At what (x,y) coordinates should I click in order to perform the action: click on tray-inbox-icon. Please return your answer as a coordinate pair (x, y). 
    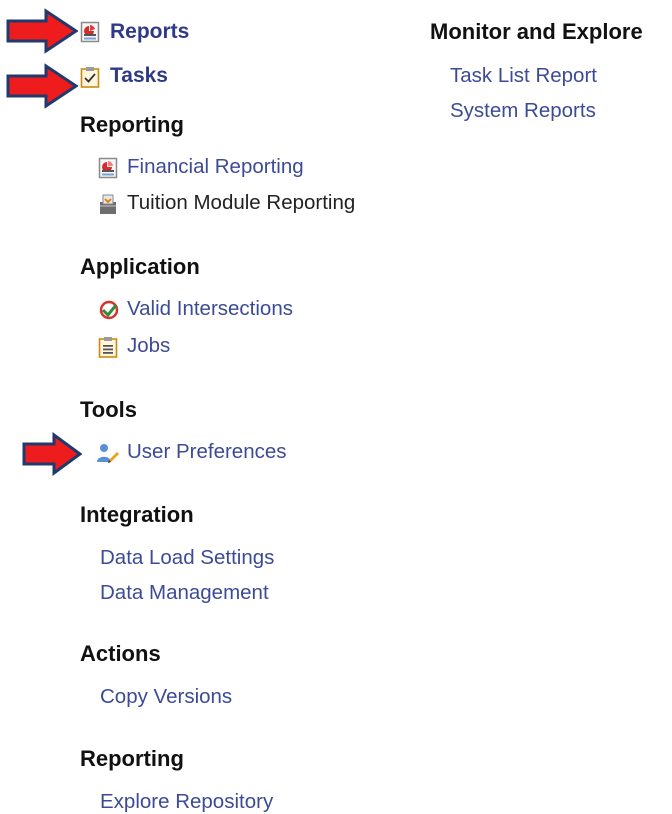
    Looking at the image, I should click on (108, 204).